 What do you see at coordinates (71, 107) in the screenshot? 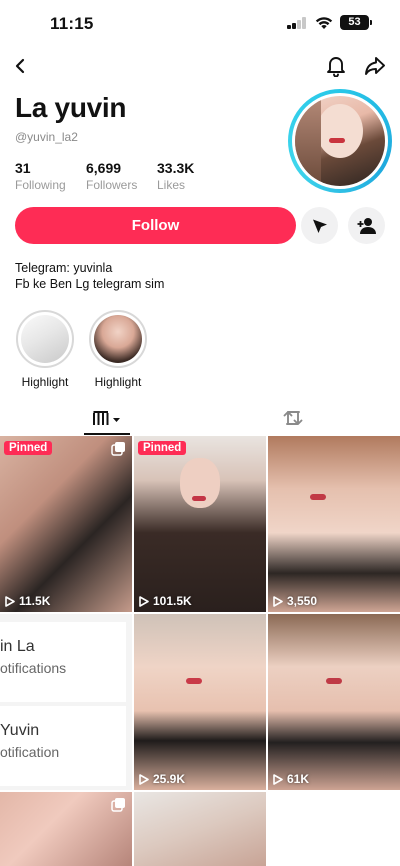
I see `profile-name: La yuvin` at bounding box center [71, 107].